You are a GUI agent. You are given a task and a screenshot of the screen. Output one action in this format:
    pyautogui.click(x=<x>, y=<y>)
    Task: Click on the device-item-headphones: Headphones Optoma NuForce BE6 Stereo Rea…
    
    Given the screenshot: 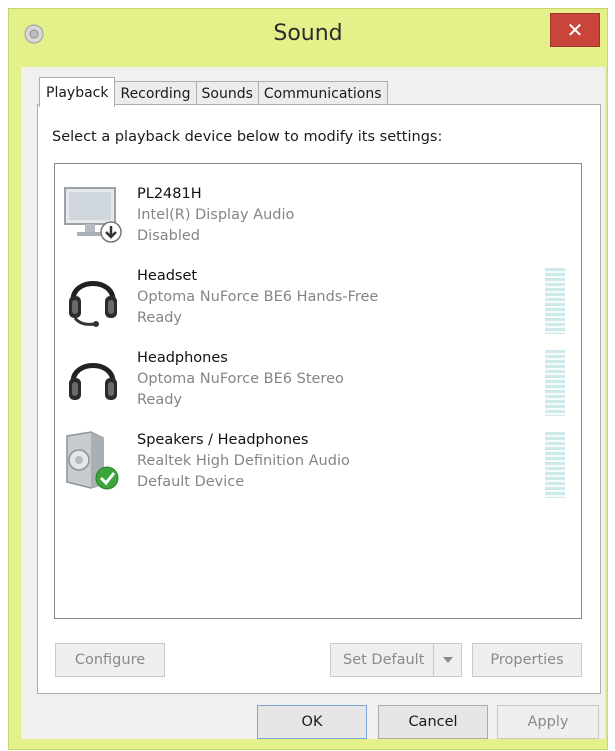 What is the action you would take?
    pyautogui.click(x=318, y=376)
    